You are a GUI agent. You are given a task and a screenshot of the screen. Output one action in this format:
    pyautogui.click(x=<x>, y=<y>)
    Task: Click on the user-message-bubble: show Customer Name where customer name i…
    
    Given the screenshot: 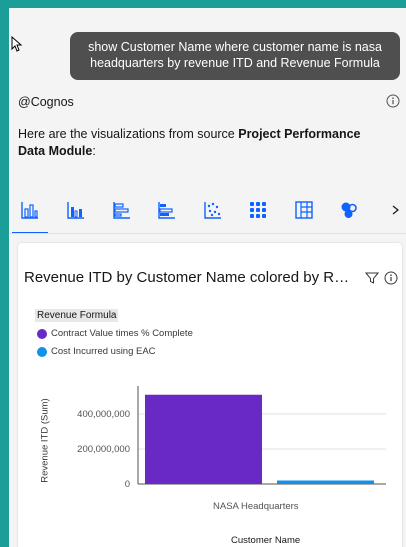 What is the action you would take?
    pyautogui.click(x=235, y=56)
    